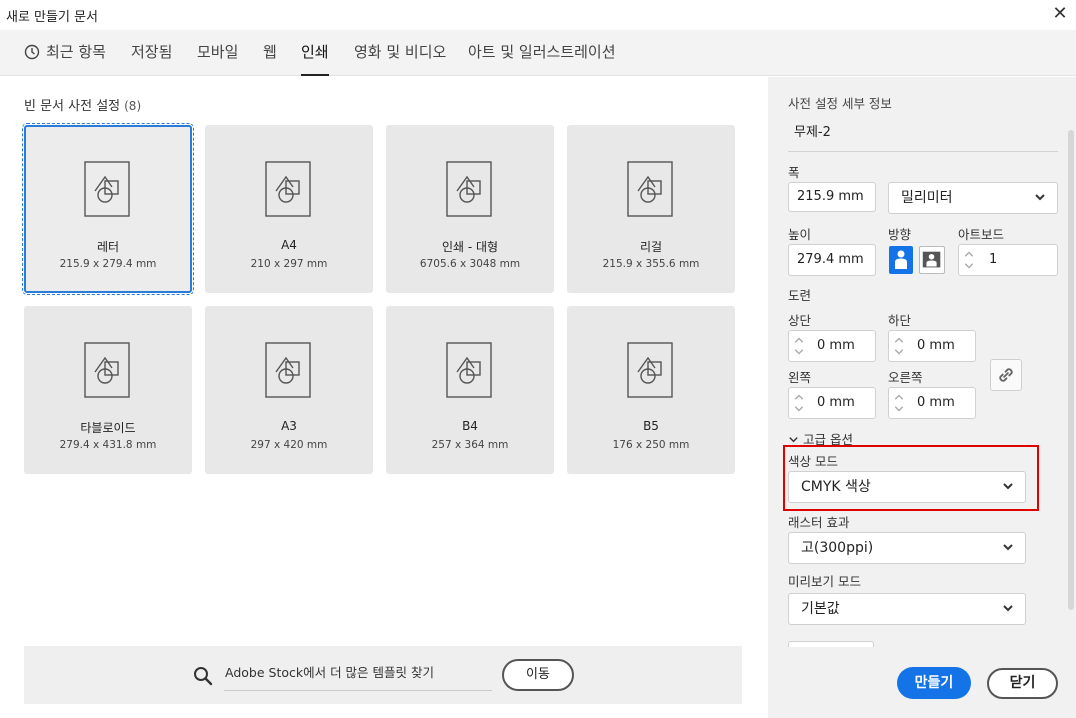 Image resolution: width=1076 pixels, height=718 pixels. I want to click on tab-film-video: 영화 및 비디오, so click(400, 53).